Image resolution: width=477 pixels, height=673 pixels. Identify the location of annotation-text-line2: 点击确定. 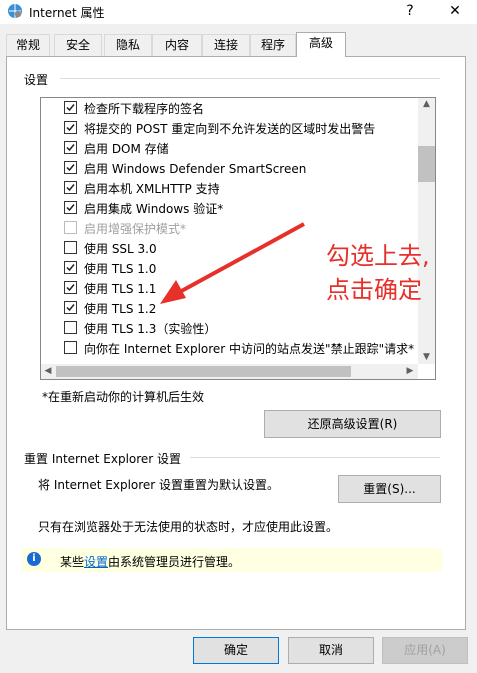
(374, 290).